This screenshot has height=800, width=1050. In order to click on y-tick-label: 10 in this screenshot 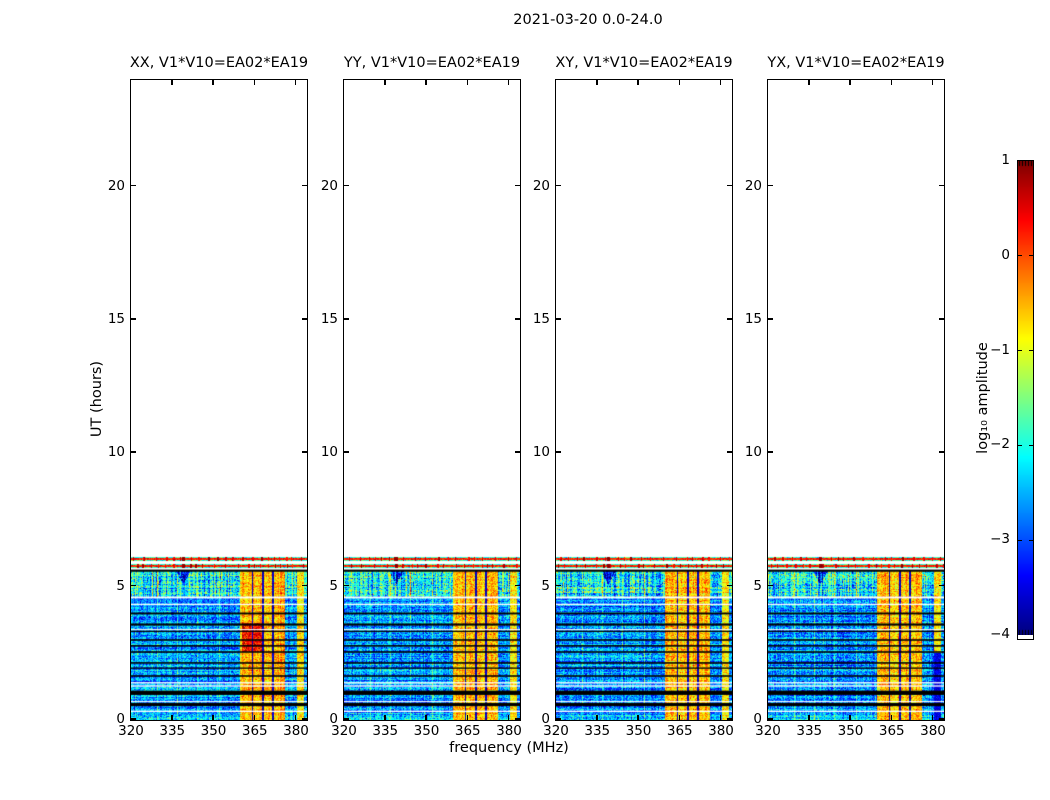, I will do `click(116, 452)`.